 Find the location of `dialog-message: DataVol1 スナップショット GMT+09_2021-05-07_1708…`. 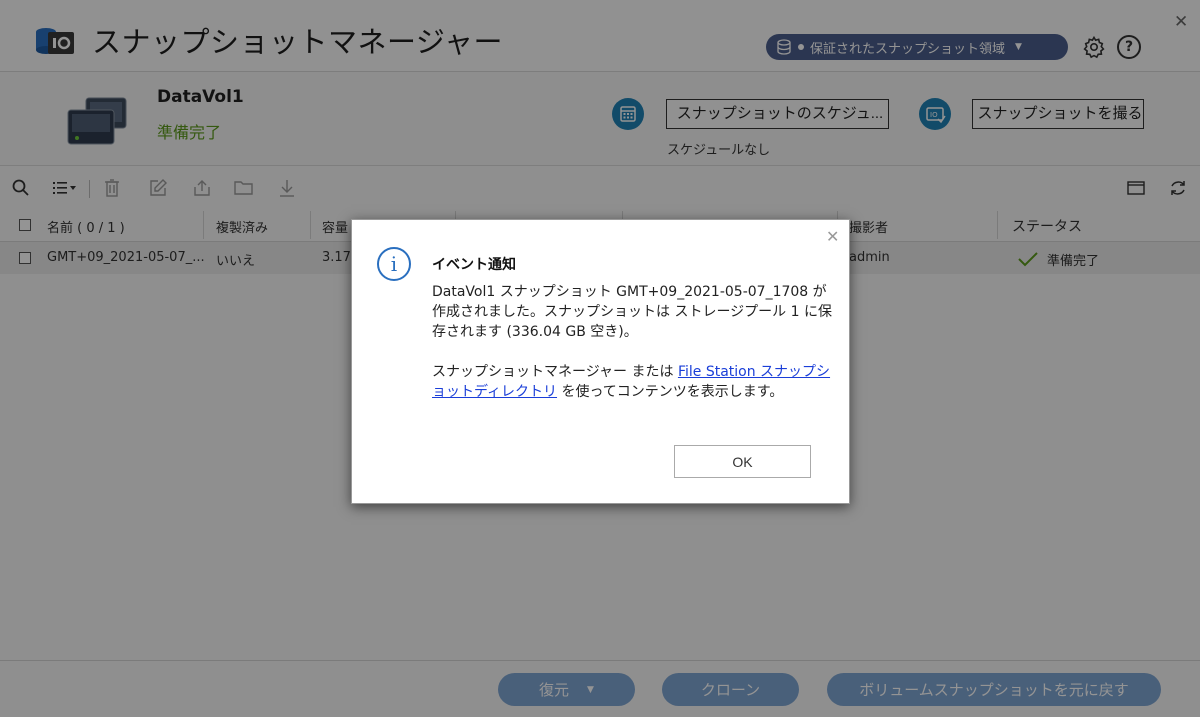

dialog-message: DataVol1 スナップショット GMT+09_2021-05-07_1708… is located at coordinates (632, 312).